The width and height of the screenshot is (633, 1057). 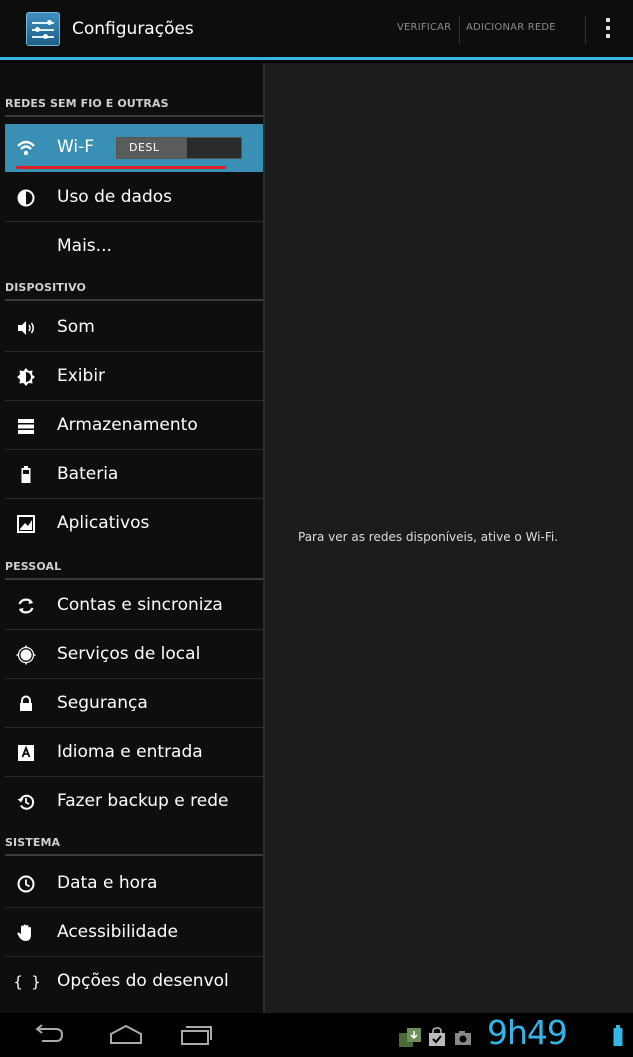 What do you see at coordinates (26, 328) in the screenshot?
I see `sound-icon` at bounding box center [26, 328].